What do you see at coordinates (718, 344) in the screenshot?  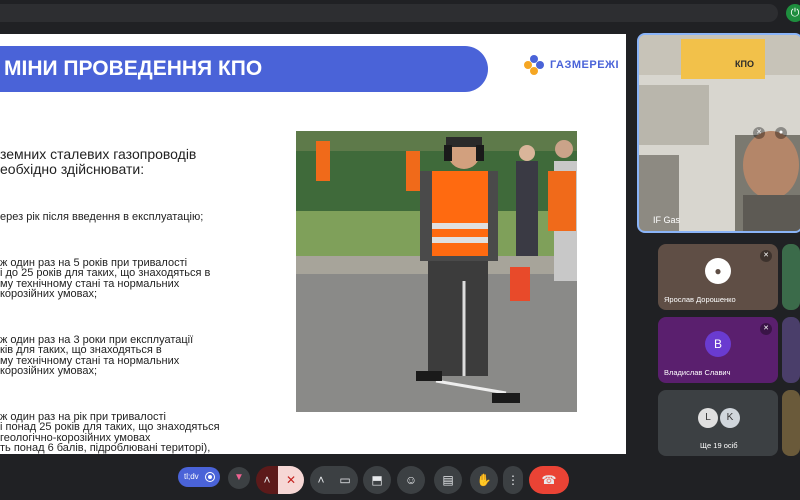 I see `avatar: В` at bounding box center [718, 344].